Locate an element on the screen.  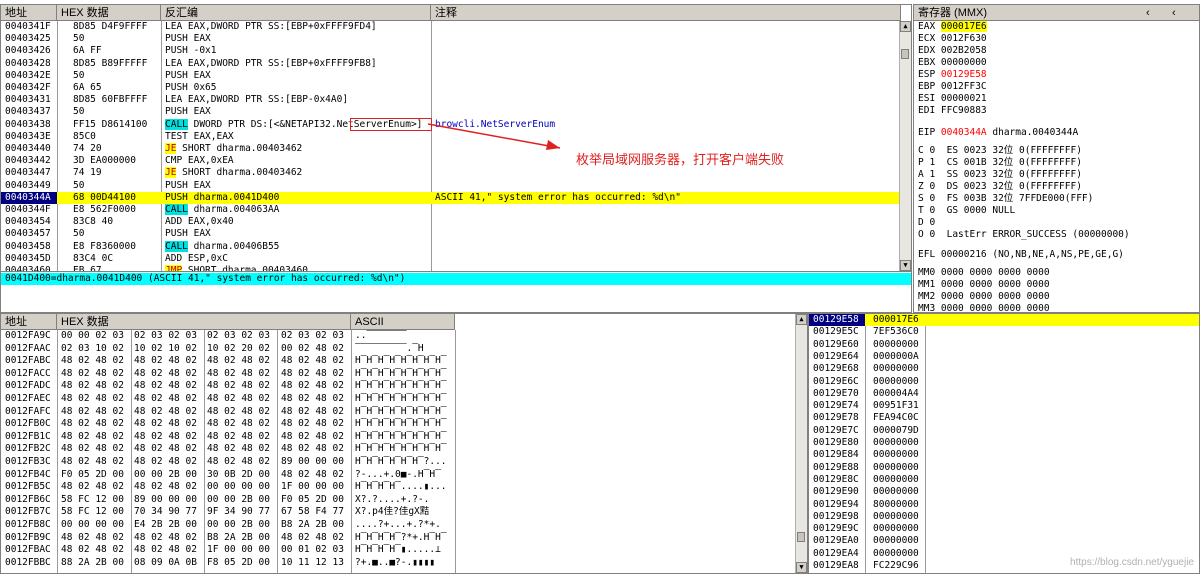
stack-row: 00129E64 0000000A is located at coordinates (1004, 357).